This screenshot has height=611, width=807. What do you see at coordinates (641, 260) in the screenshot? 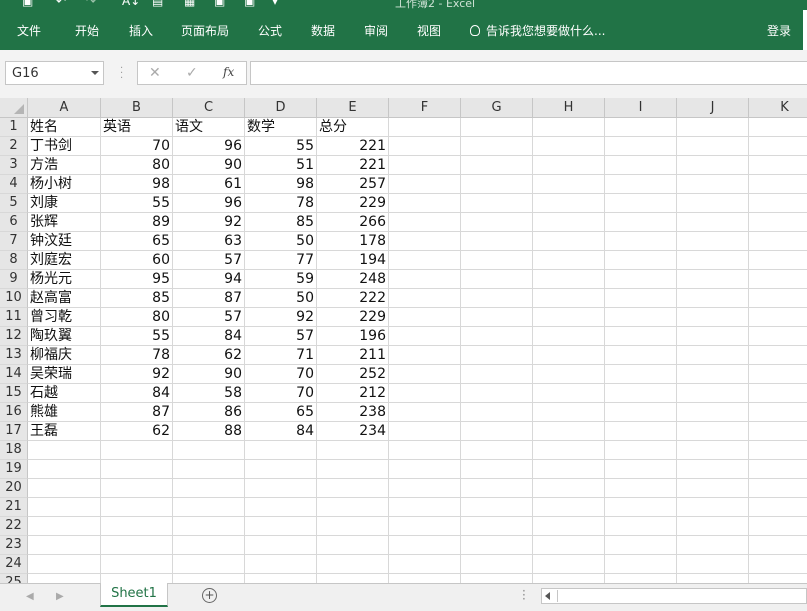
I see `cell-i8` at bounding box center [641, 260].